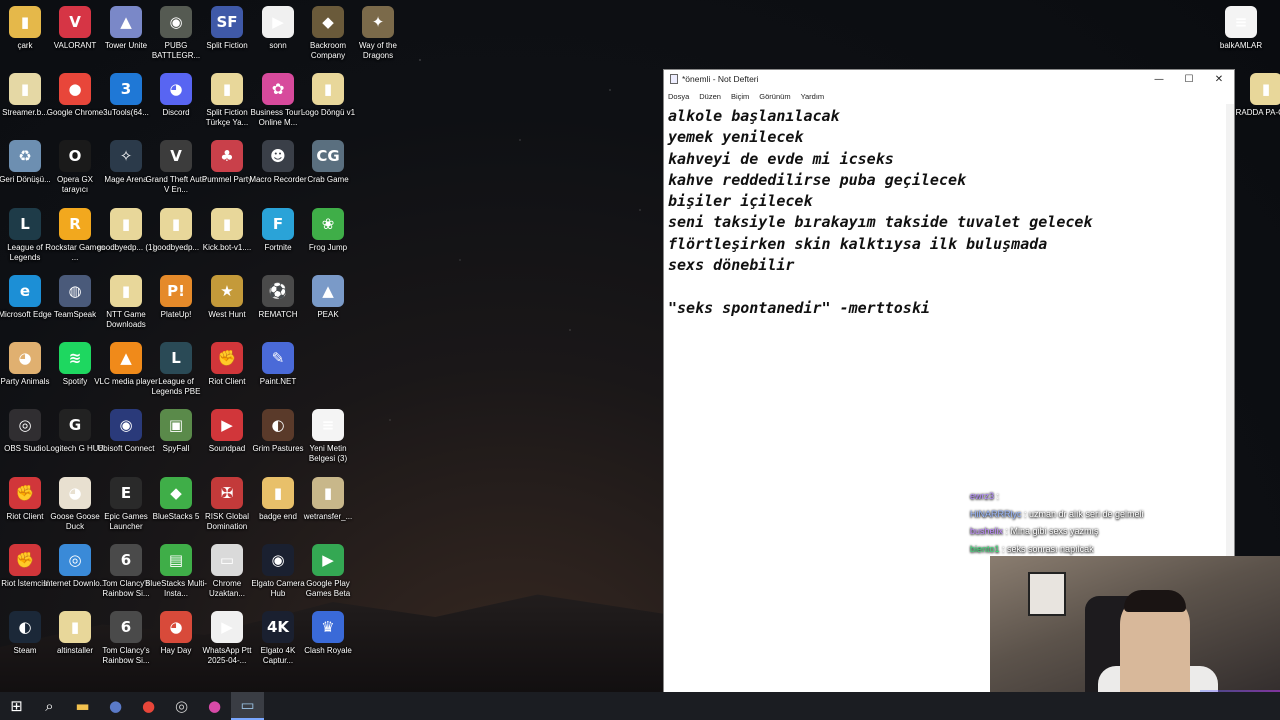 The width and height of the screenshot is (1280, 720). I want to click on desktop-icon-crab-game: CG Crab Game, so click(328, 162).